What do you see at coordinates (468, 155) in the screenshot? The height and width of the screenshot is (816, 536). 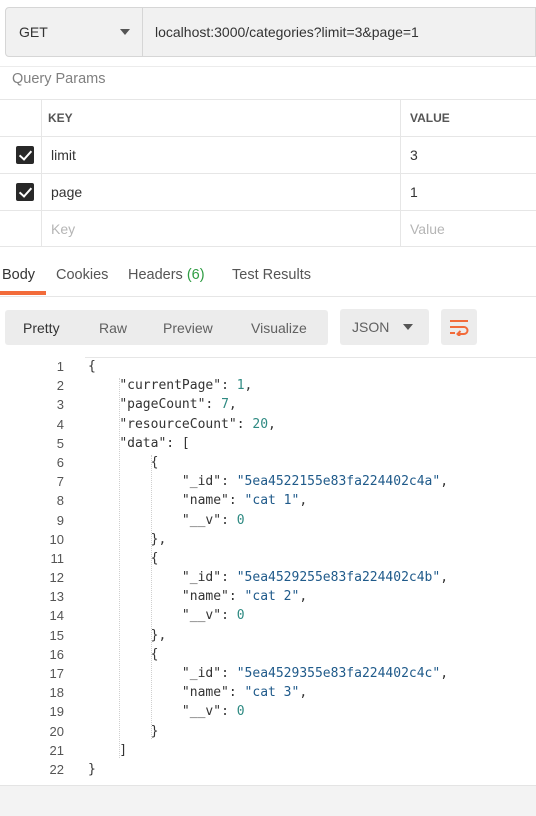 I see `param-value: 3` at bounding box center [468, 155].